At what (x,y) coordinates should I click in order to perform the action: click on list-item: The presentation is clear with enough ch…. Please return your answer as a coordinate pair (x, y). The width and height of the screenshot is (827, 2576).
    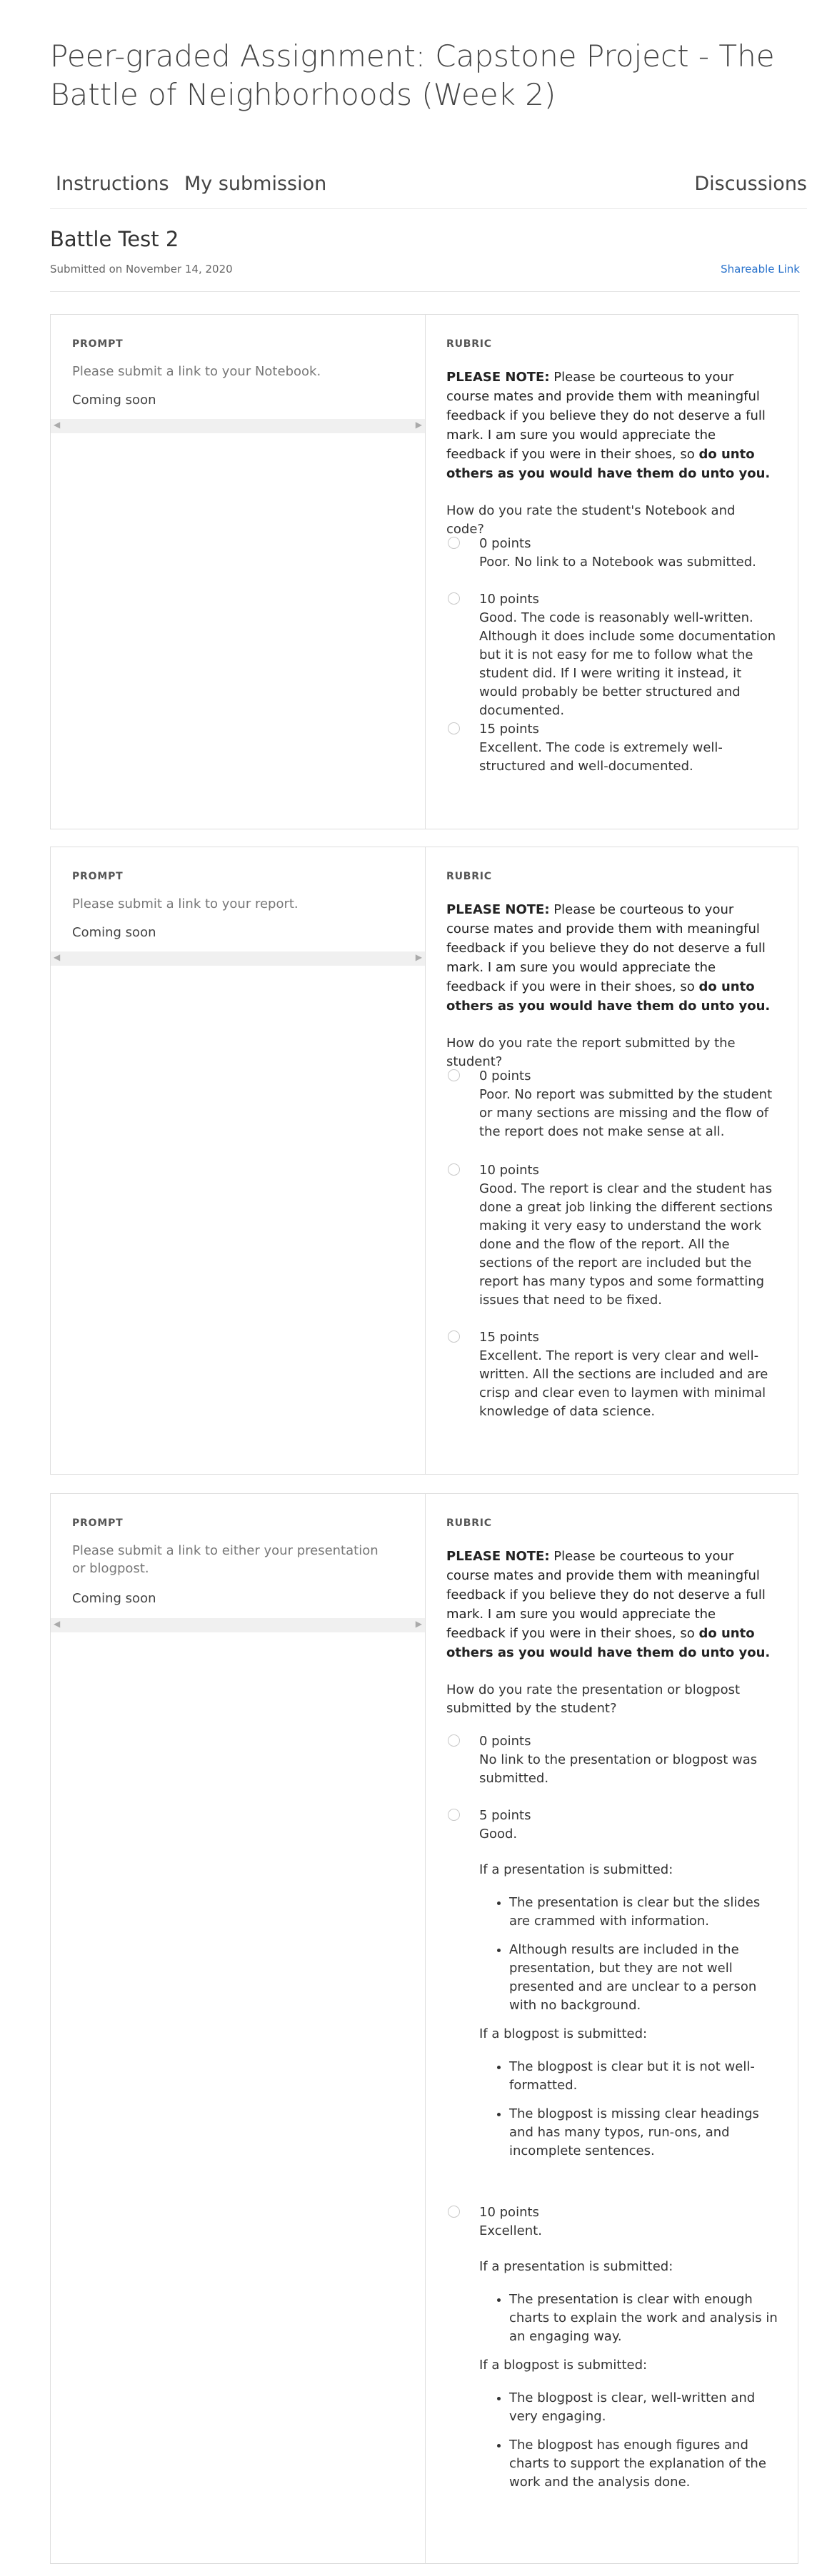
    Looking at the image, I should click on (644, 2318).